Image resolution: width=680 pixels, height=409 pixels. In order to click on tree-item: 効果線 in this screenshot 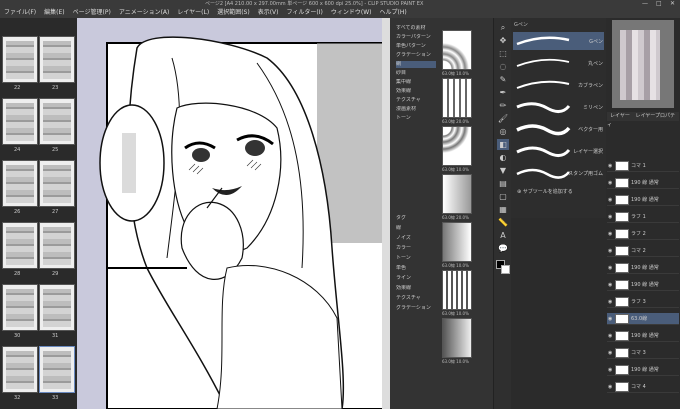, I will do `click(416, 91)`.